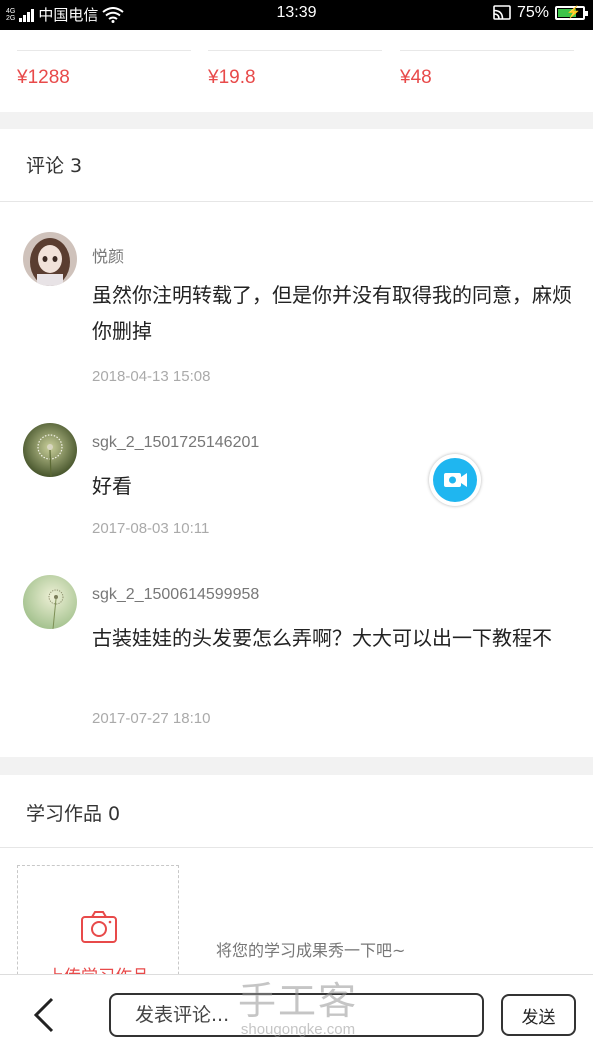  I want to click on status-bar: 4G 2G 中国电信 13:39 75% ⚡, so click(296, 15).